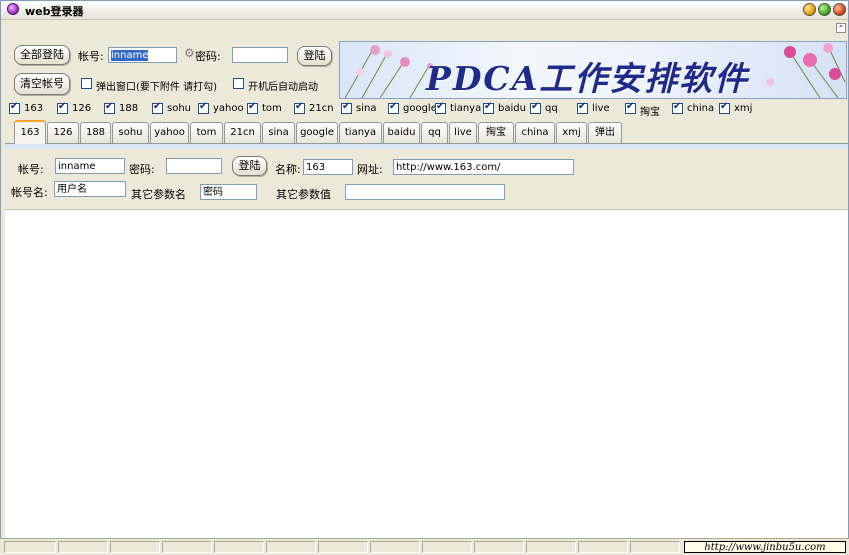 The width and height of the screenshot is (849, 555). What do you see at coordinates (30, 132) in the screenshot?
I see `tab-163: 163` at bounding box center [30, 132].